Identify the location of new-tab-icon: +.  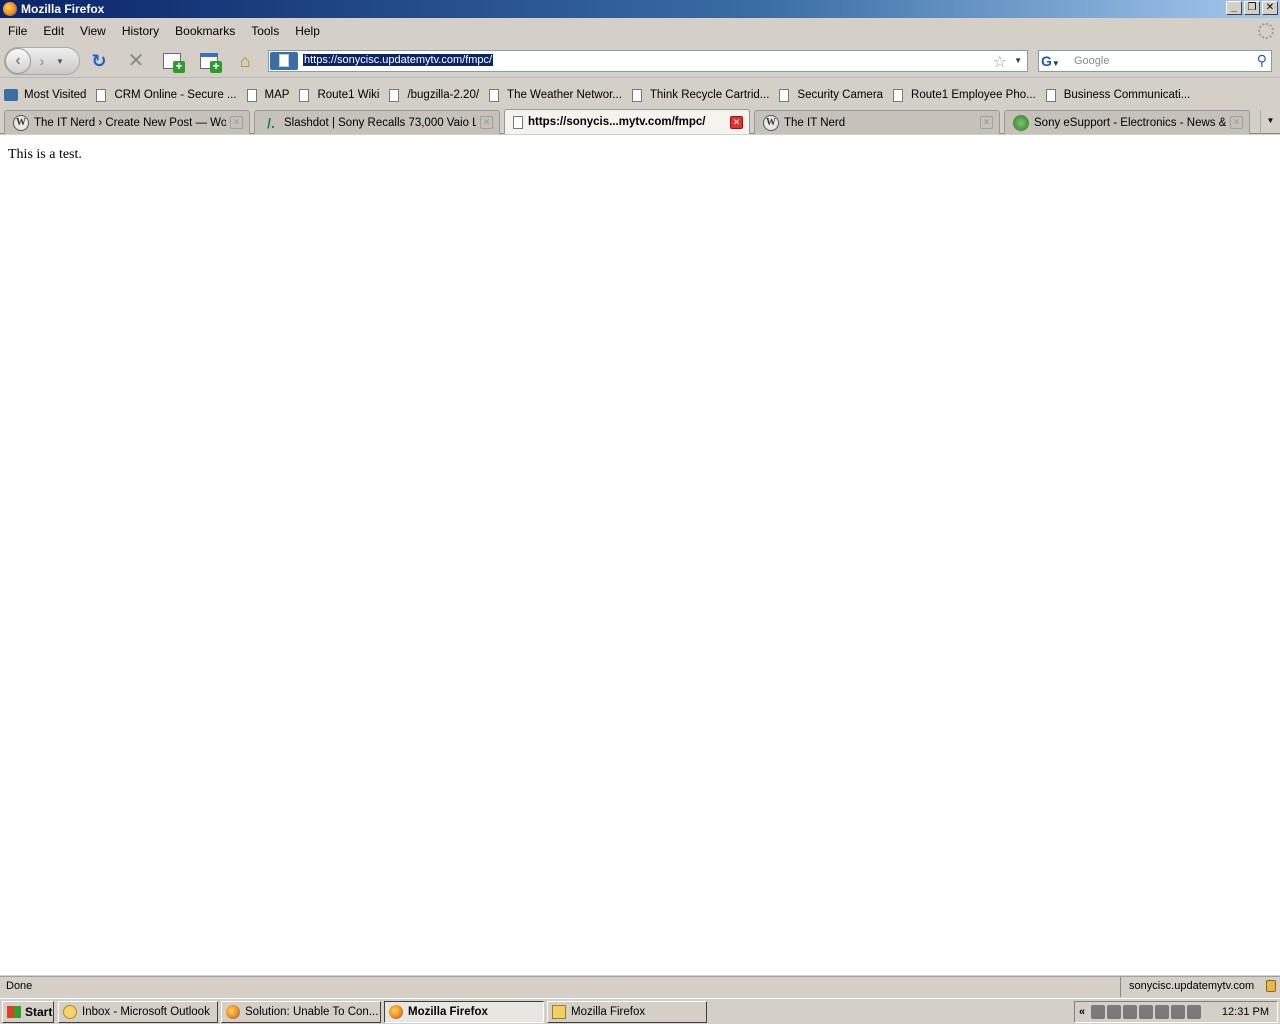
(174, 63).